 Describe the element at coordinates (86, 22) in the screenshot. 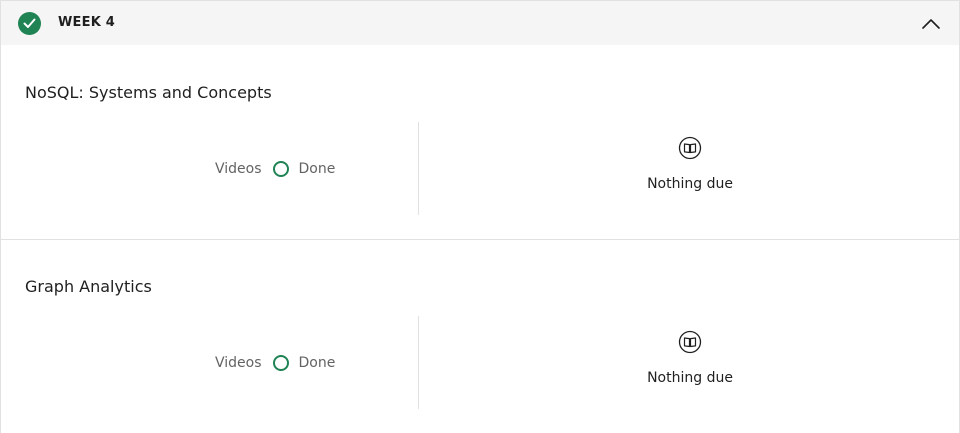

I see `week-title: WEEK 4` at that location.